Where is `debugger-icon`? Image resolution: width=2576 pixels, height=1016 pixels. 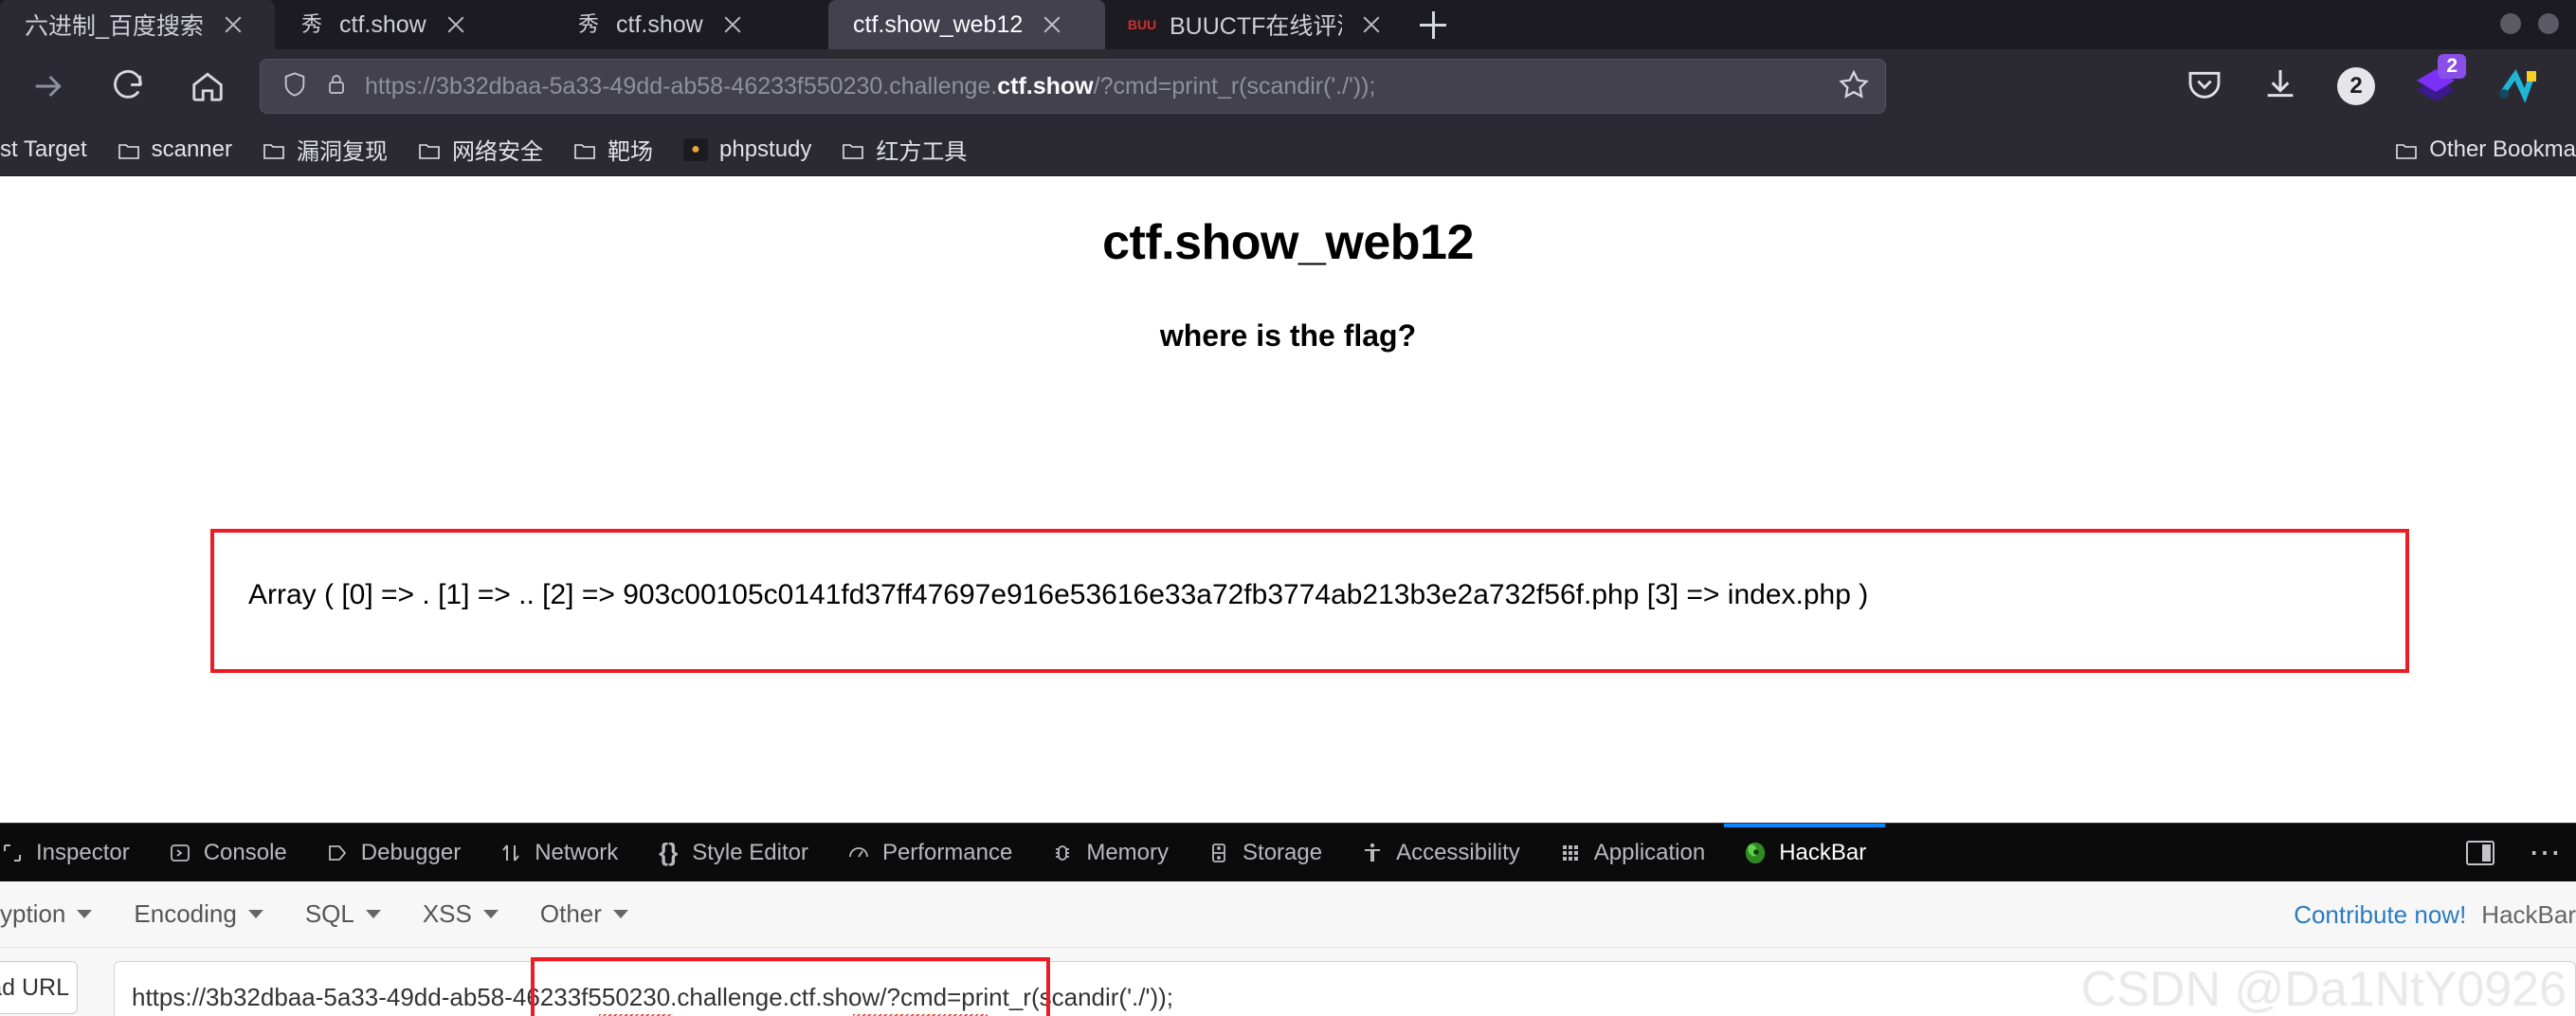 debugger-icon is located at coordinates (337, 853).